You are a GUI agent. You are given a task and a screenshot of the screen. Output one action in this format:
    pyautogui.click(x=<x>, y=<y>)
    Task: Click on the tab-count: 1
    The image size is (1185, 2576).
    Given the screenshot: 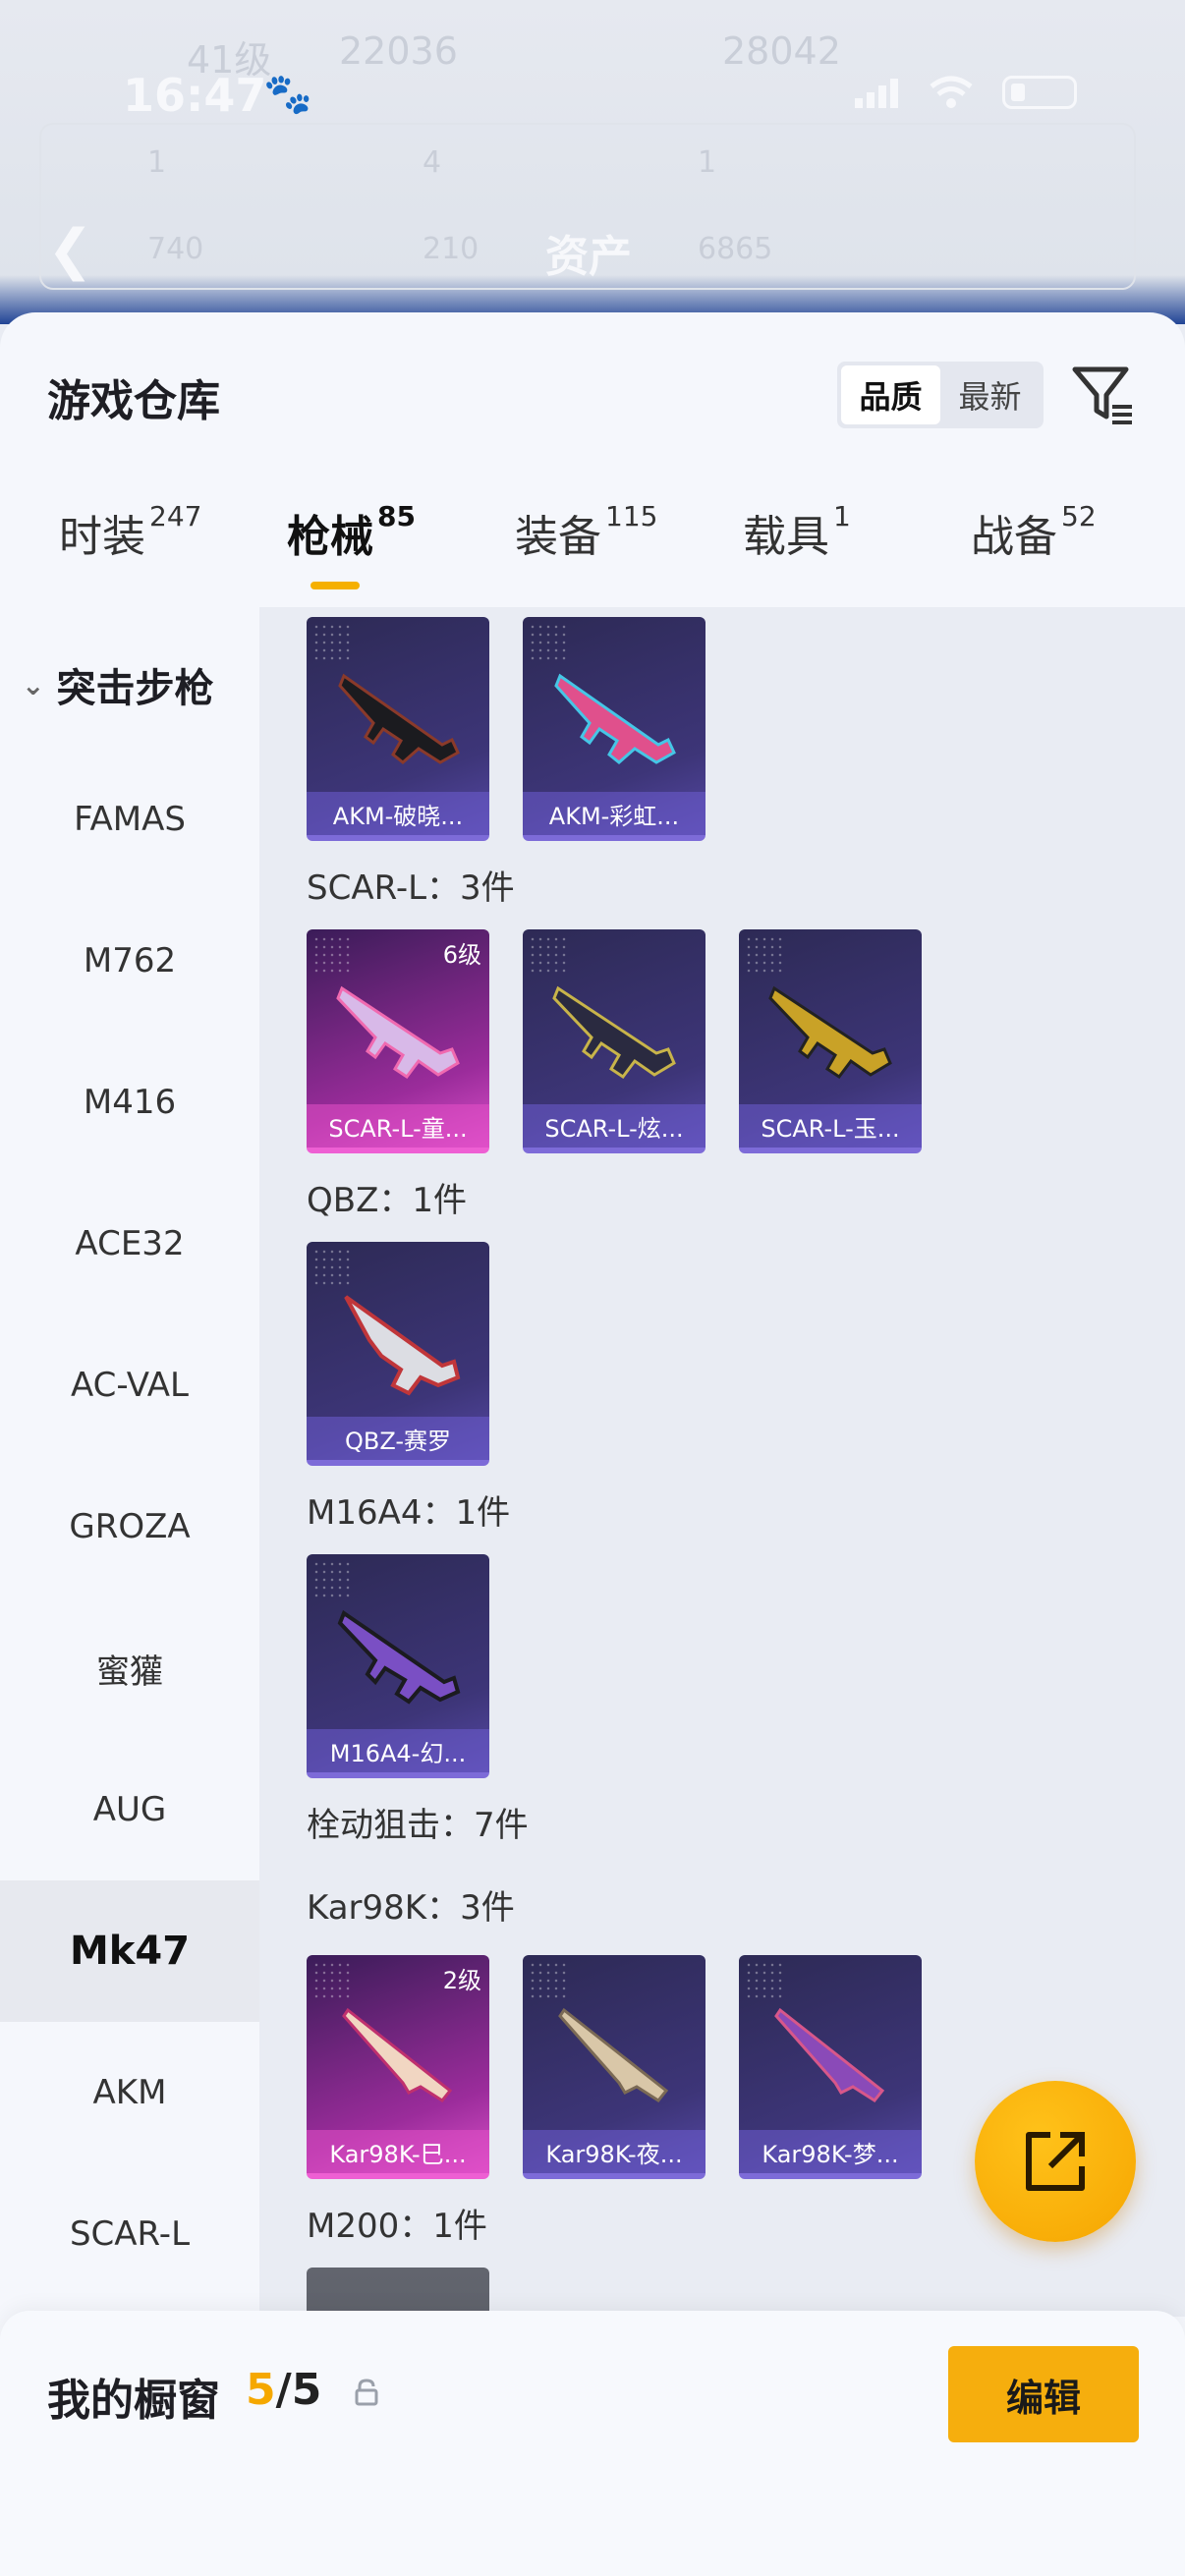 What is the action you would take?
    pyautogui.click(x=842, y=516)
    